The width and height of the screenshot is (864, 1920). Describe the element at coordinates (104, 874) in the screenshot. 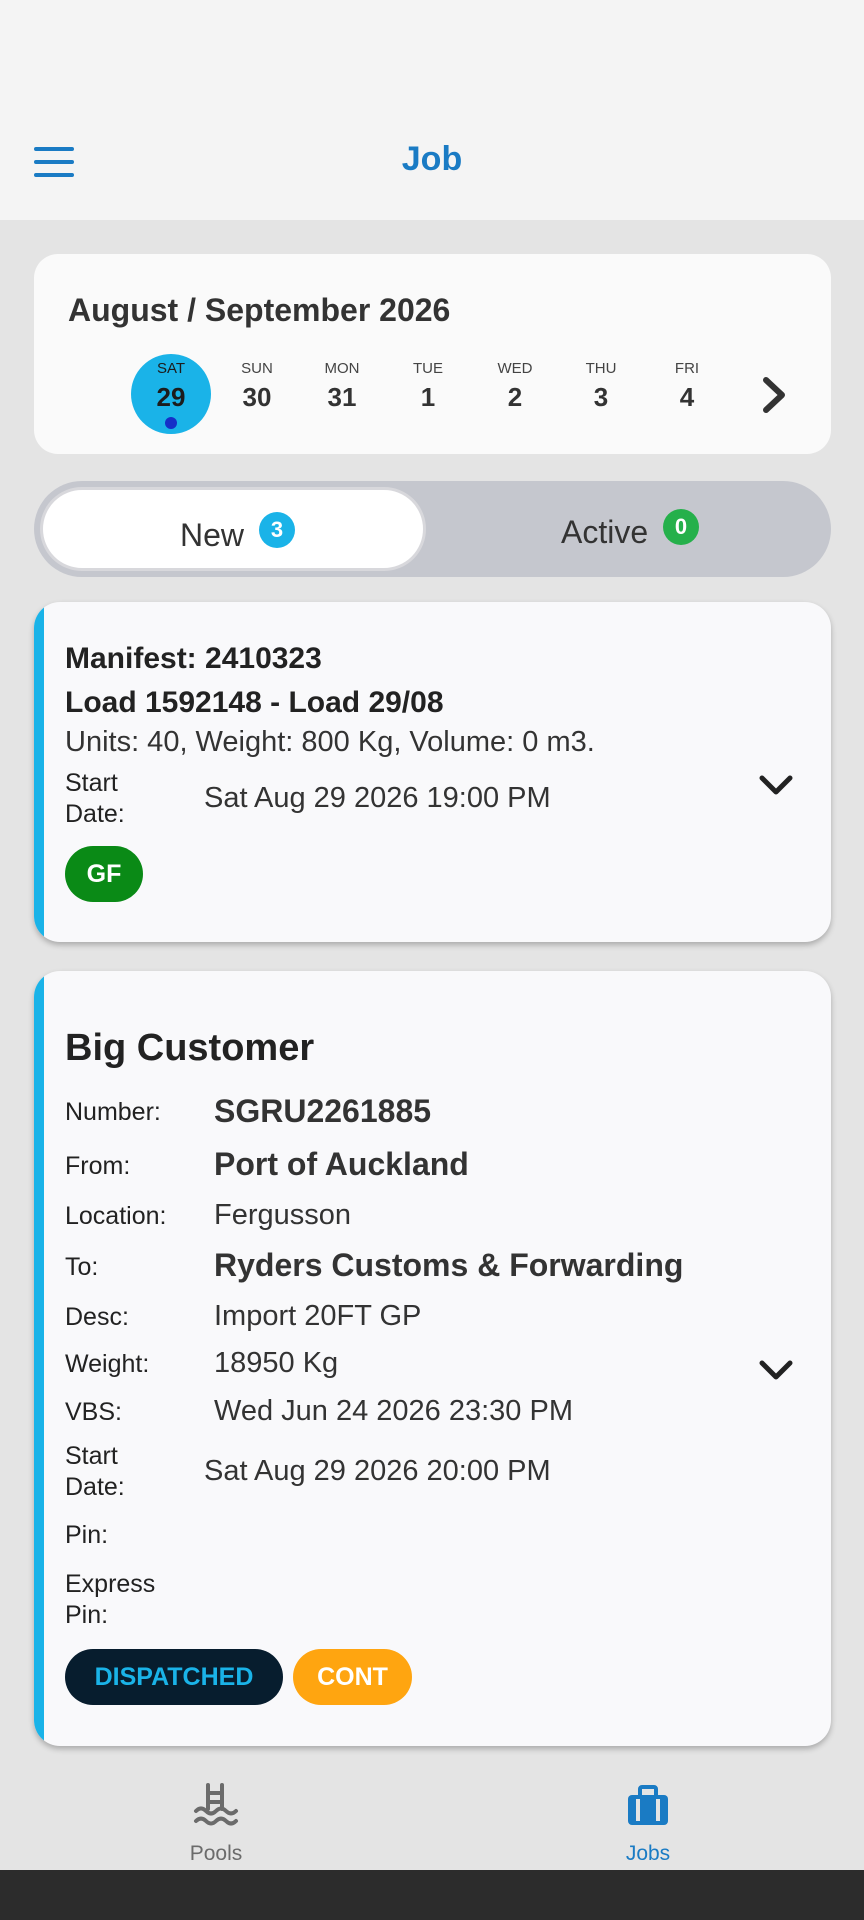

I see `tag-gf: GF` at that location.